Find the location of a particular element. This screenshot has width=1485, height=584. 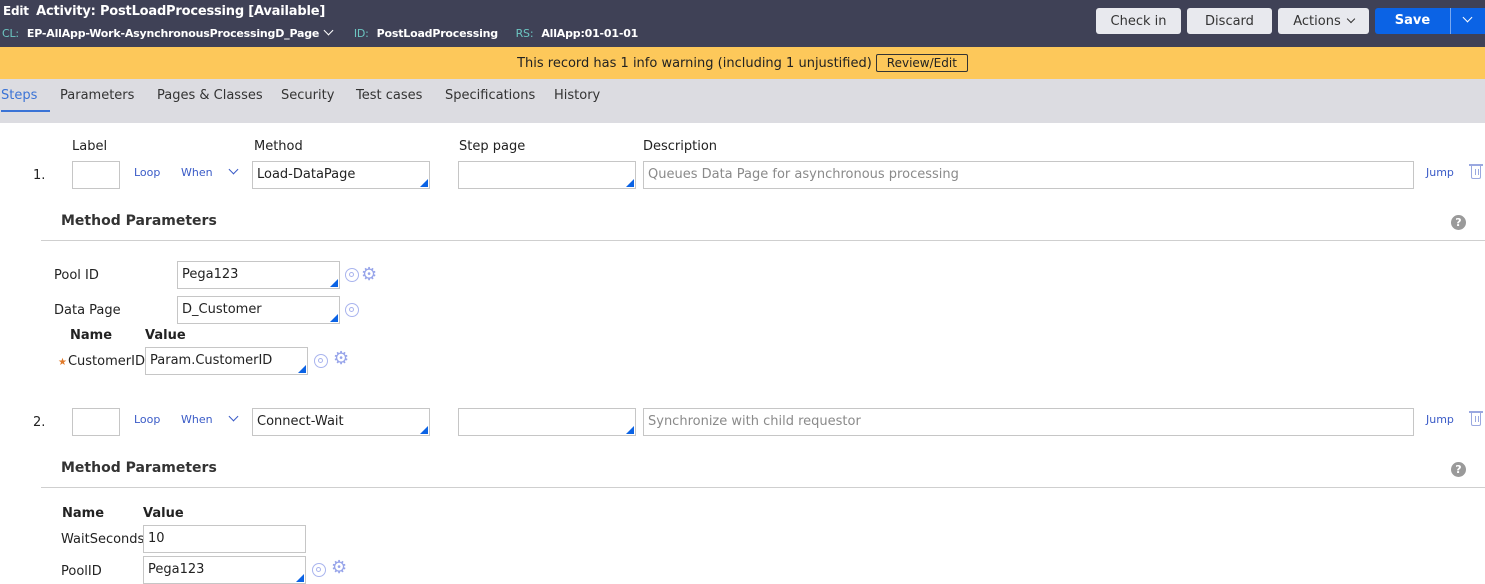

param-name-text: CustomerID is located at coordinates (106, 361).